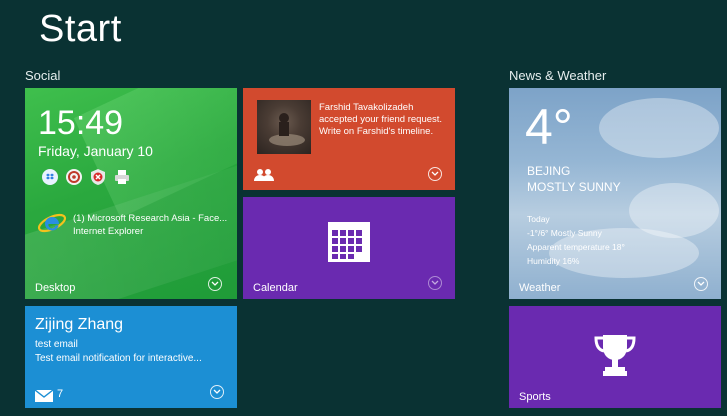  I want to click on people-icon, so click(264, 177).